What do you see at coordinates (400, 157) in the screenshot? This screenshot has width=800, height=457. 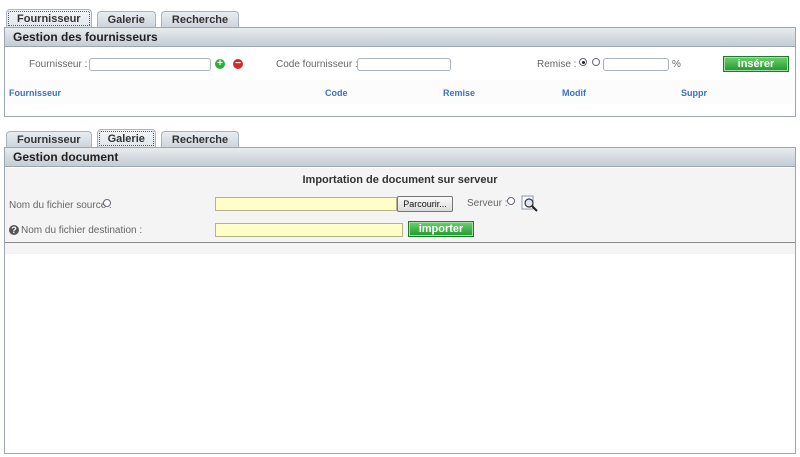 I see `panel-title-2: Gestion document` at bounding box center [400, 157].